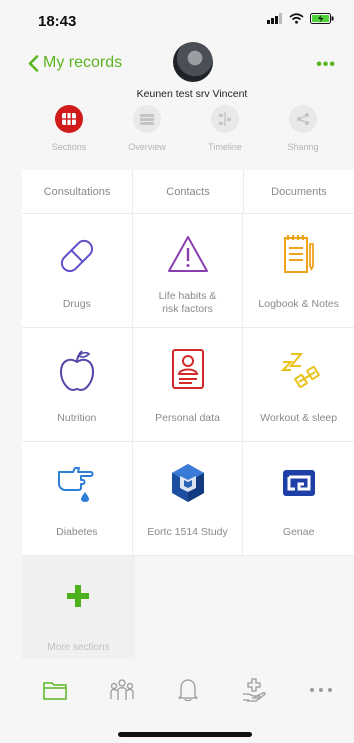 Image resolution: width=354 pixels, height=743 pixels. What do you see at coordinates (187, 418) in the screenshot?
I see `section-label: Personal data` at bounding box center [187, 418].